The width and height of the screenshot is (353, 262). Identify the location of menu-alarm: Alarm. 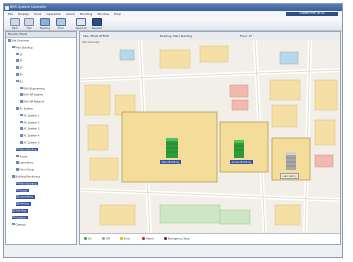
(70, 14).